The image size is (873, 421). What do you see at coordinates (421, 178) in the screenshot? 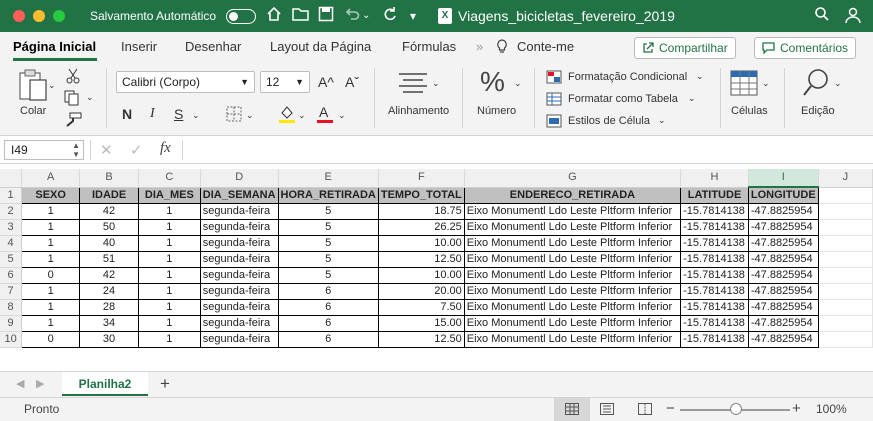
I see `column-header-f: F` at bounding box center [421, 178].